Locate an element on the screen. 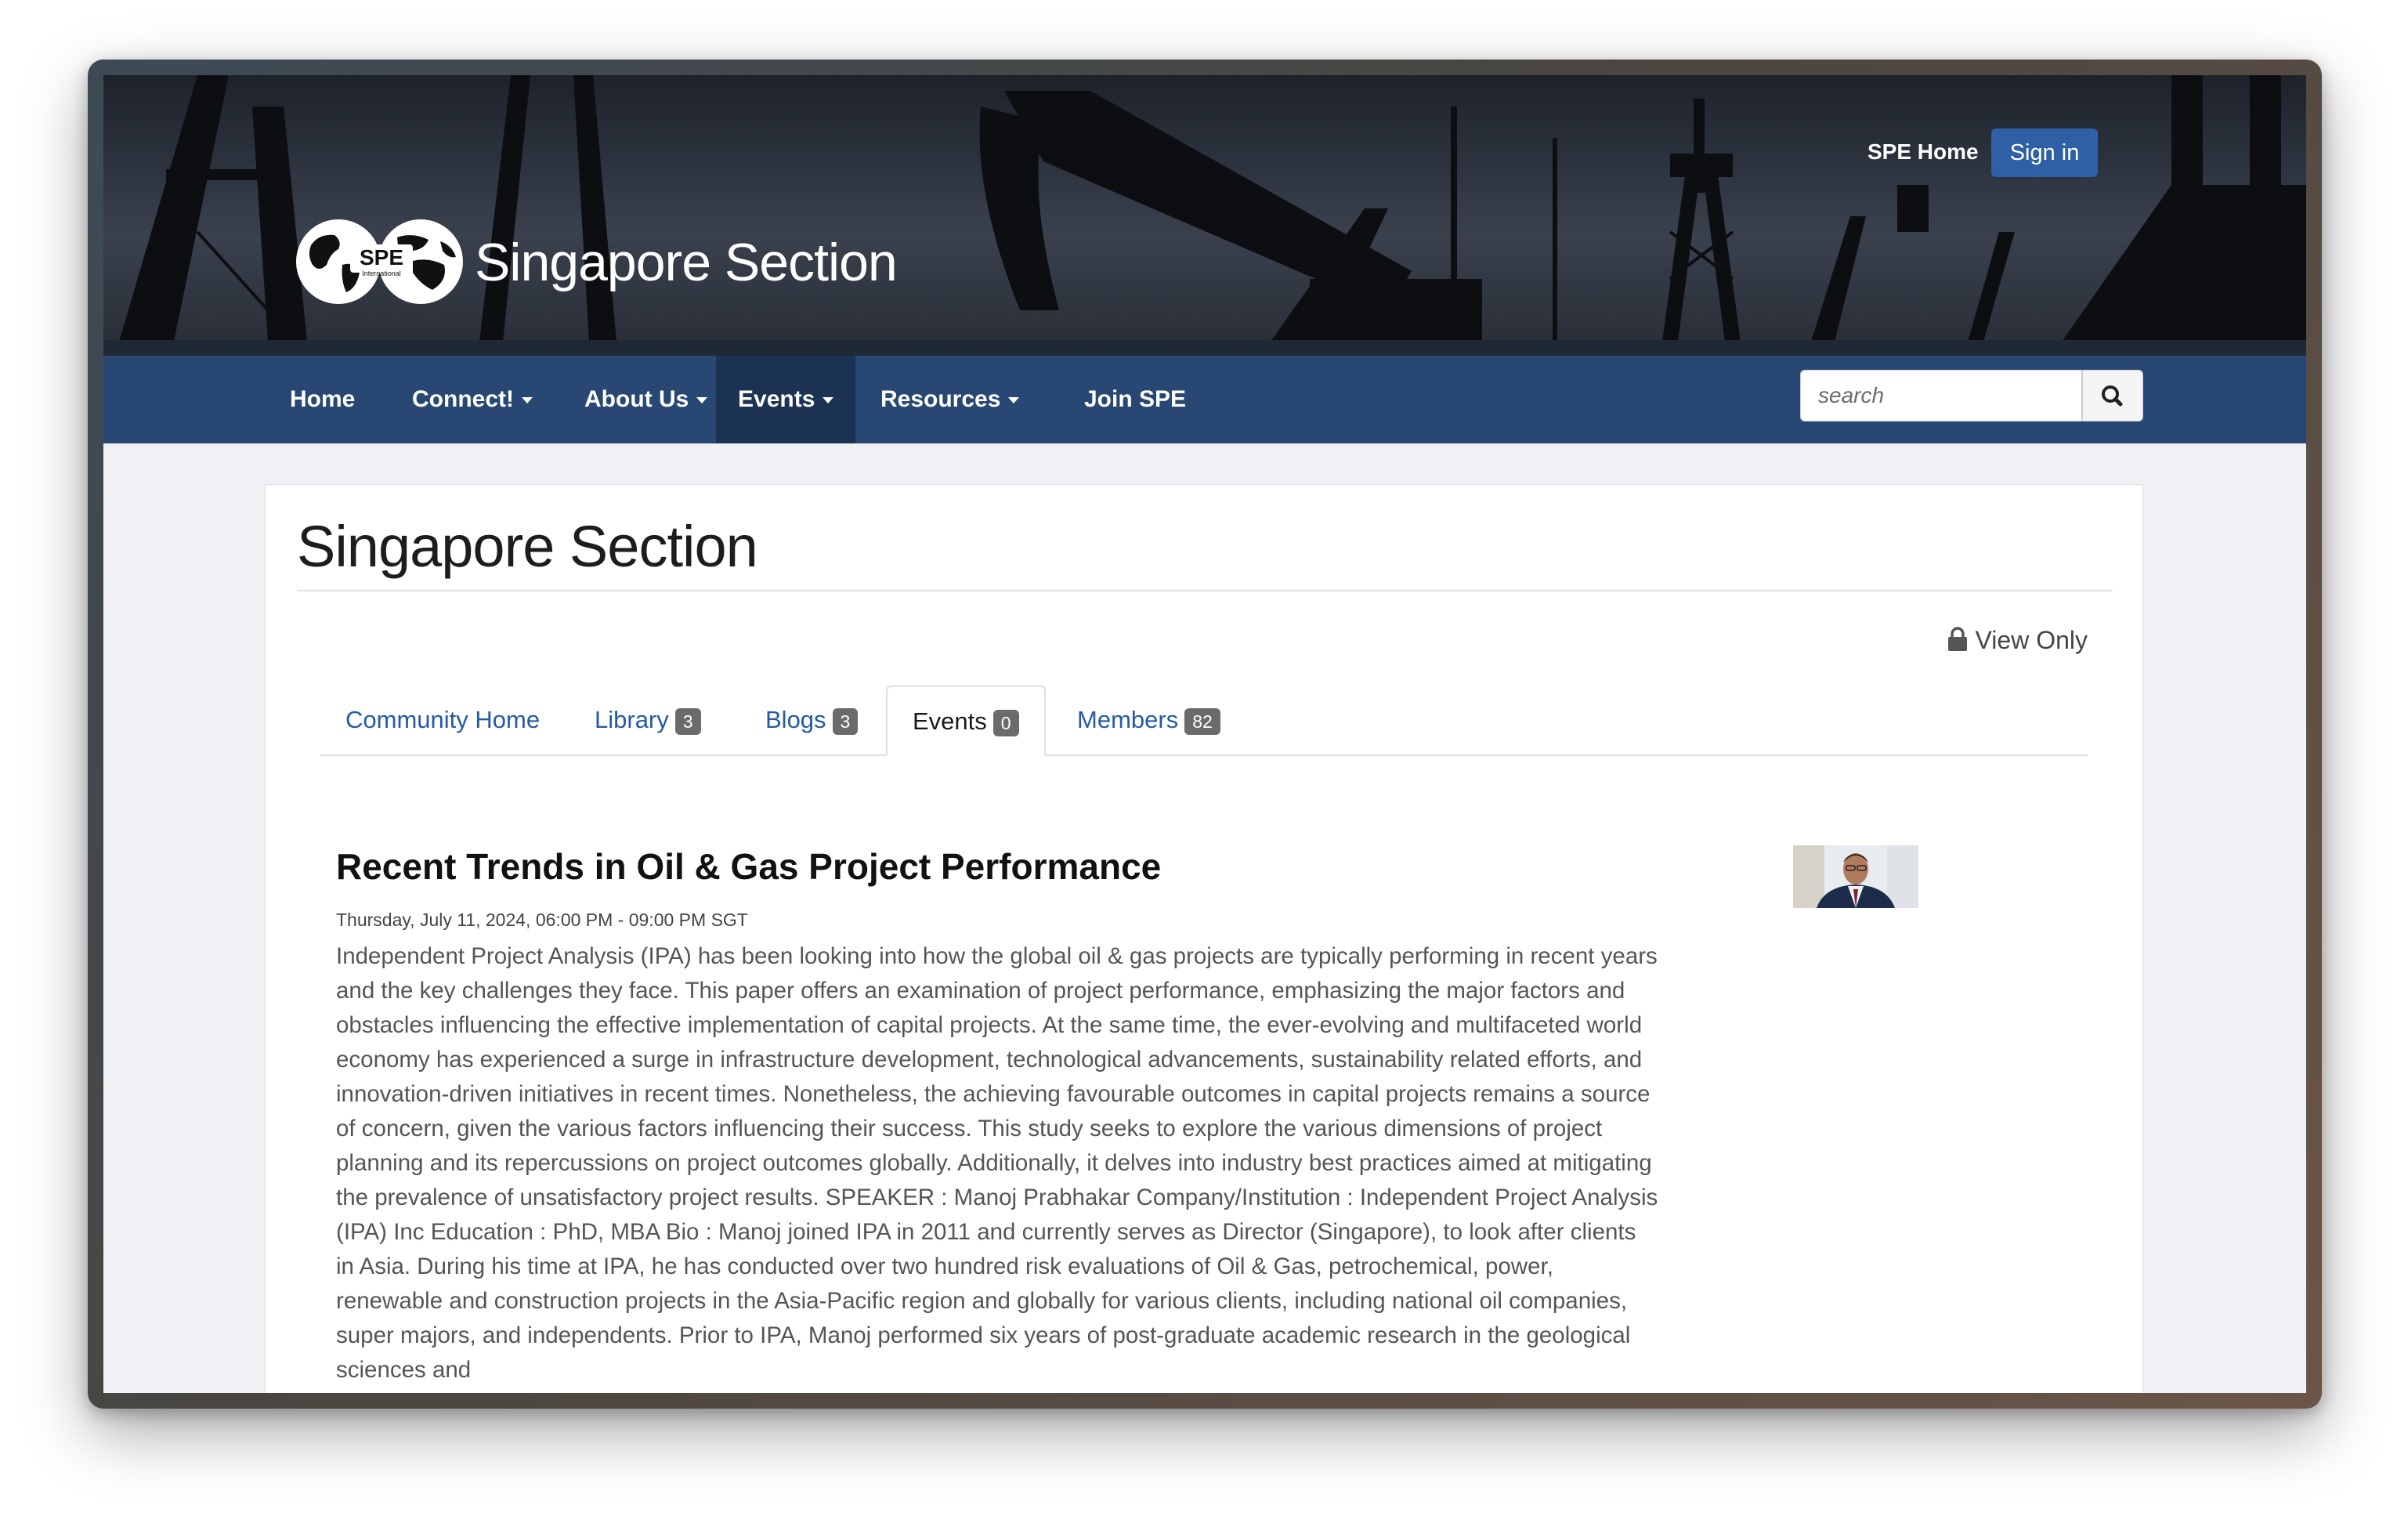 The width and height of the screenshot is (2408, 1523). page-title: Singapore Section is located at coordinates (527, 547).